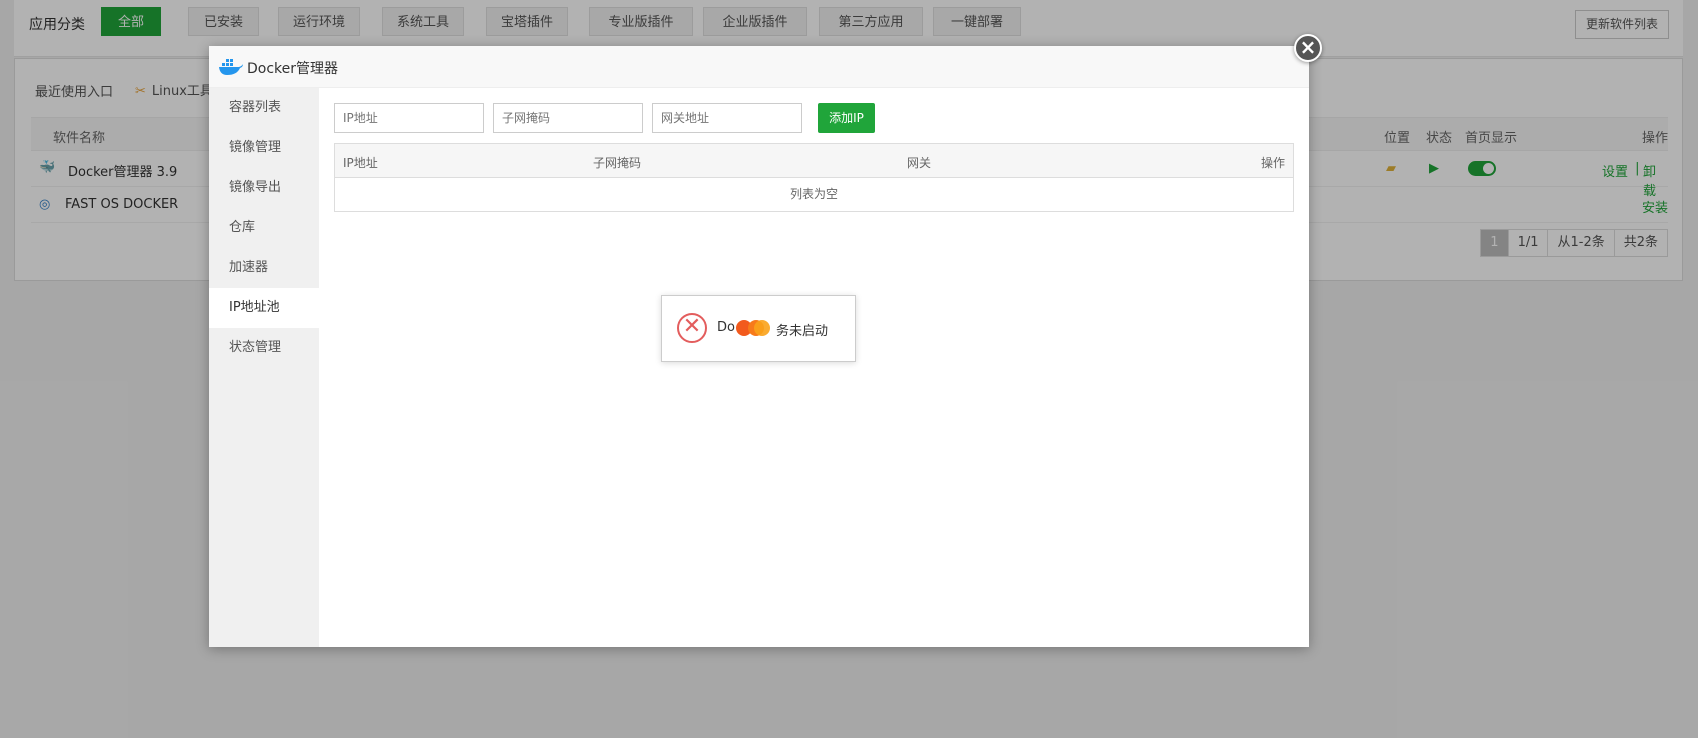  What do you see at coordinates (264, 188) in the screenshot?
I see `sidebar-item-image-export: 镜像导出` at bounding box center [264, 188].